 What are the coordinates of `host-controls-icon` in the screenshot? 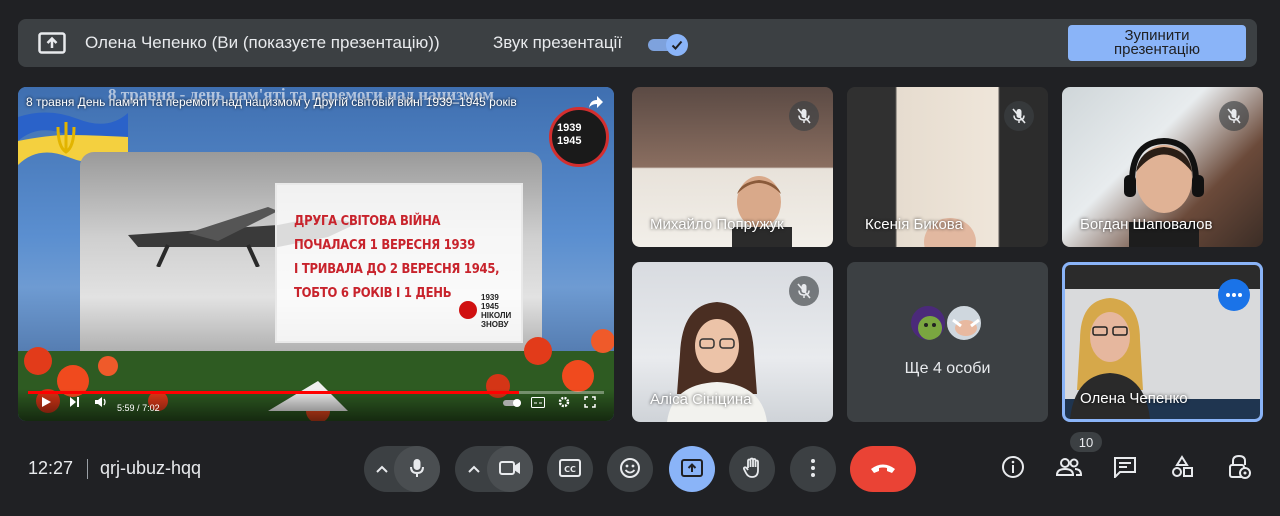 It's located at (1239, 469).